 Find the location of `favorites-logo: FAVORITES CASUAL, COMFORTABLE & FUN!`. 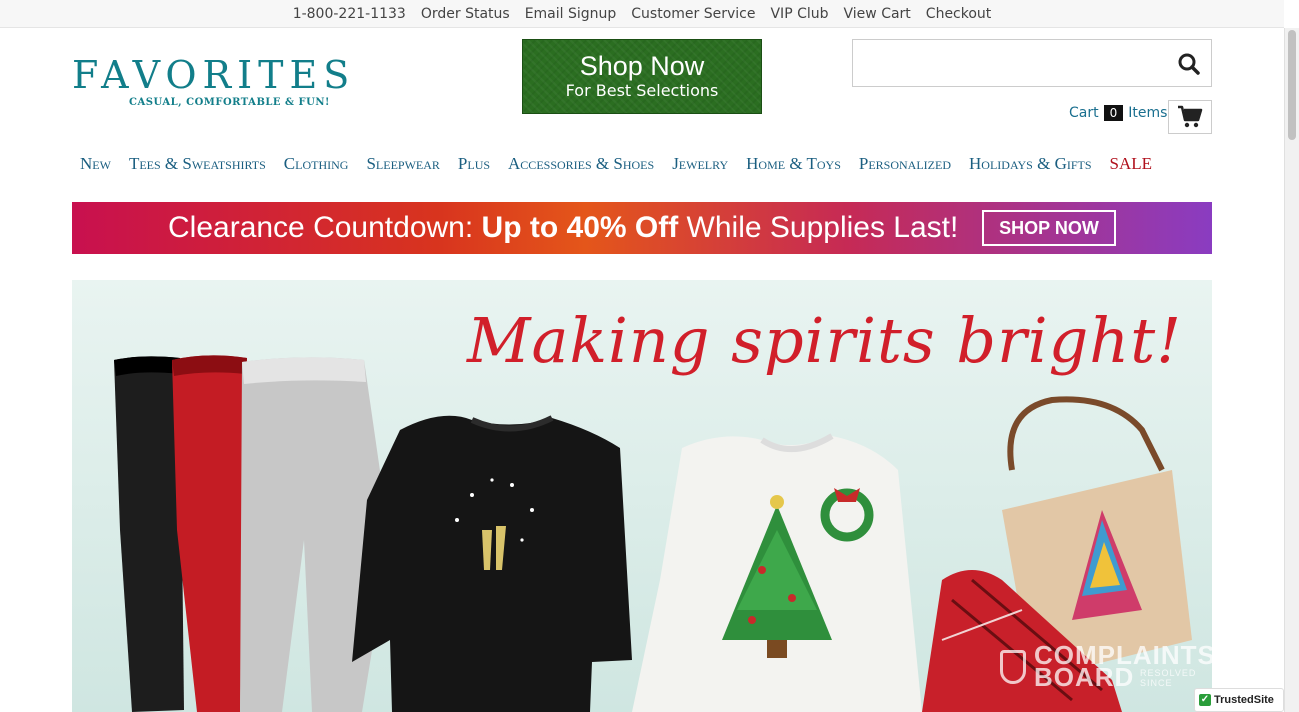

favorites-logo: FAVORITES CASUAL, COMFORTABLE & FUN! is located at coordinates (212, 84).